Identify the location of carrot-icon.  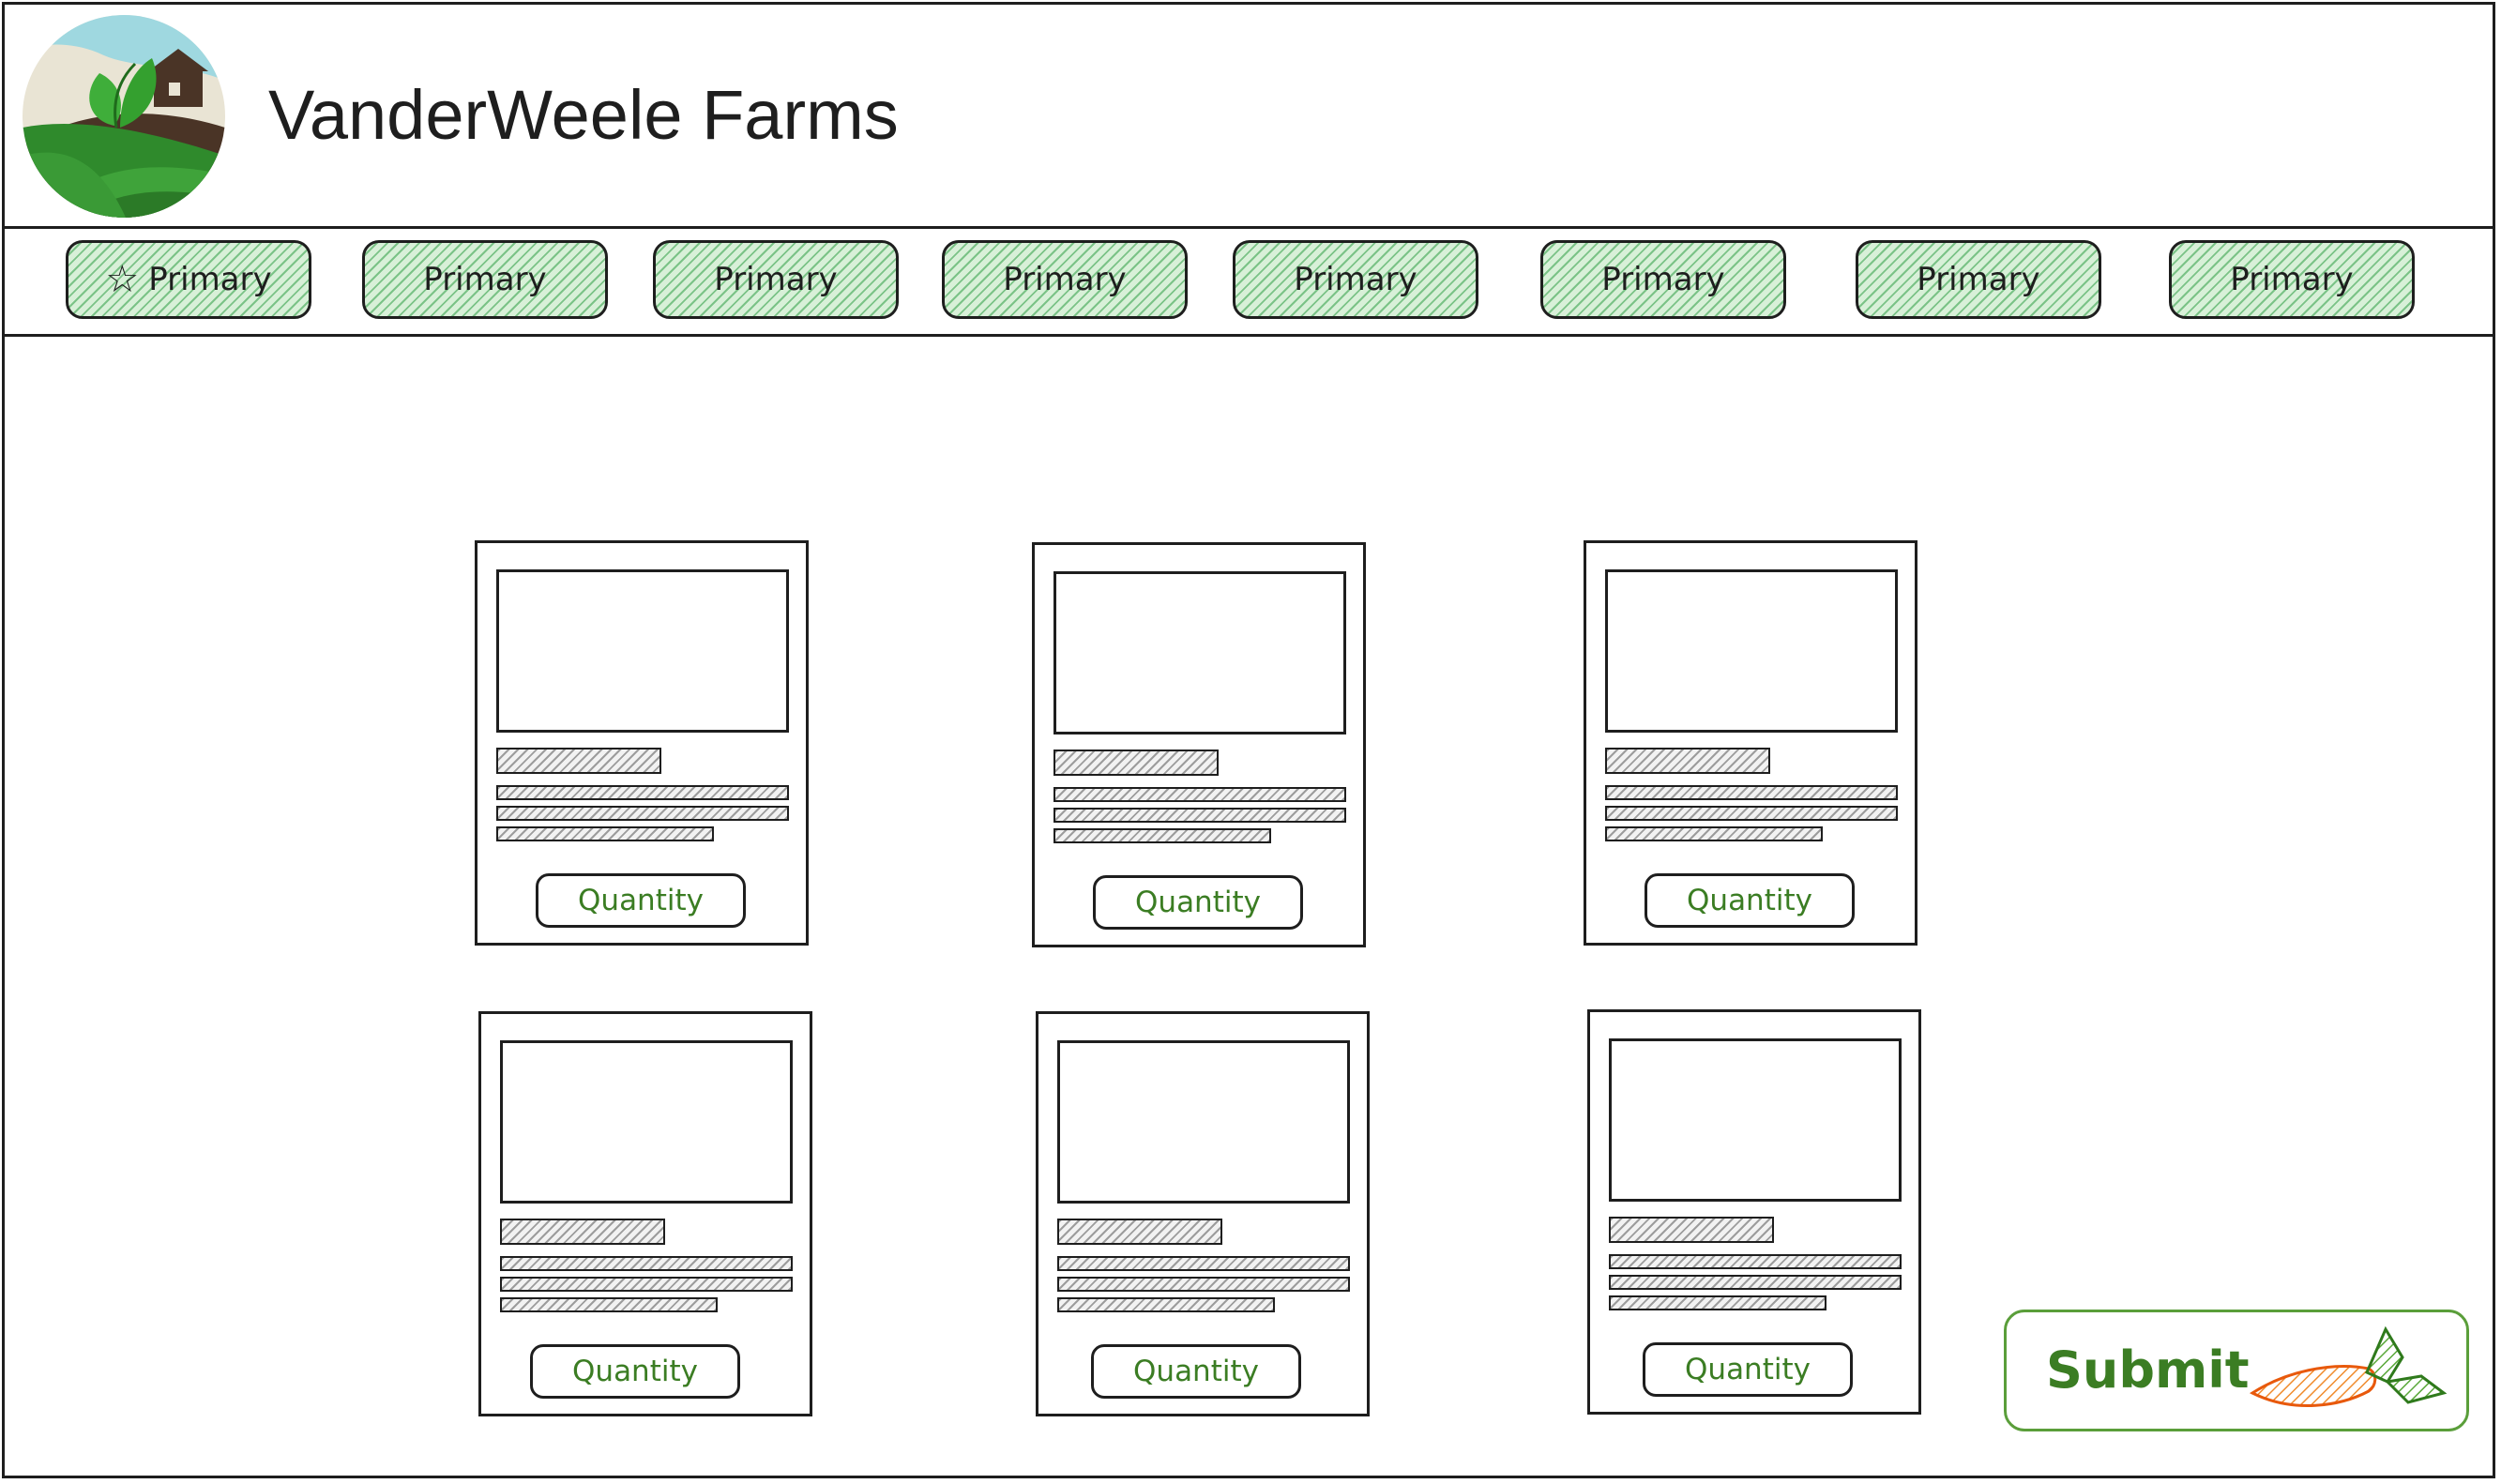
(2348, 1366).